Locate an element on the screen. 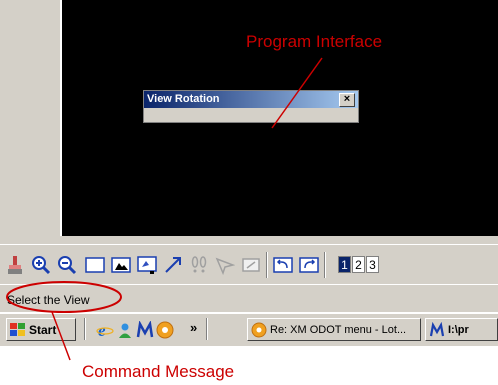  program-interface-label: Program Interface is located at coordinates (314, 41).